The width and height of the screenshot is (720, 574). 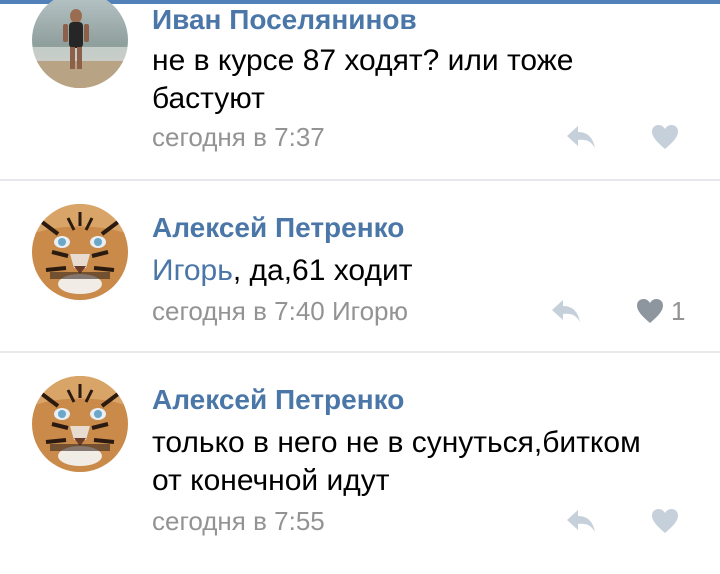 I want to click on comment-meta: сегодня в 7:40 Игорю, so click(x=280, y=311).